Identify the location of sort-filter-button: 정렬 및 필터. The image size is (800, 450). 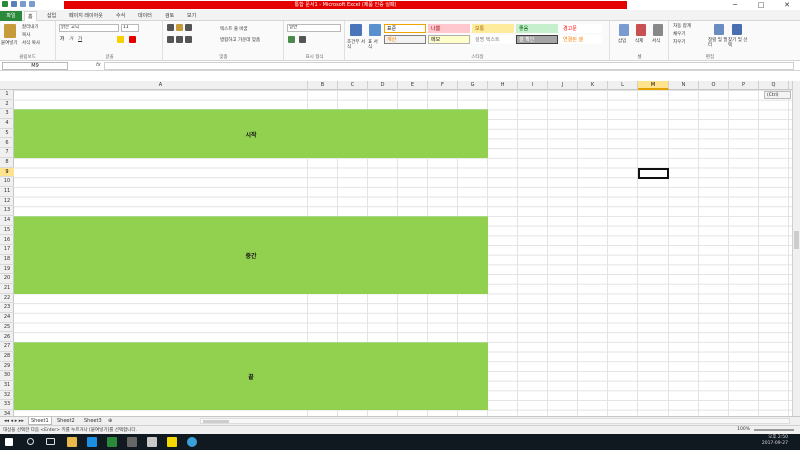
(718, 43).